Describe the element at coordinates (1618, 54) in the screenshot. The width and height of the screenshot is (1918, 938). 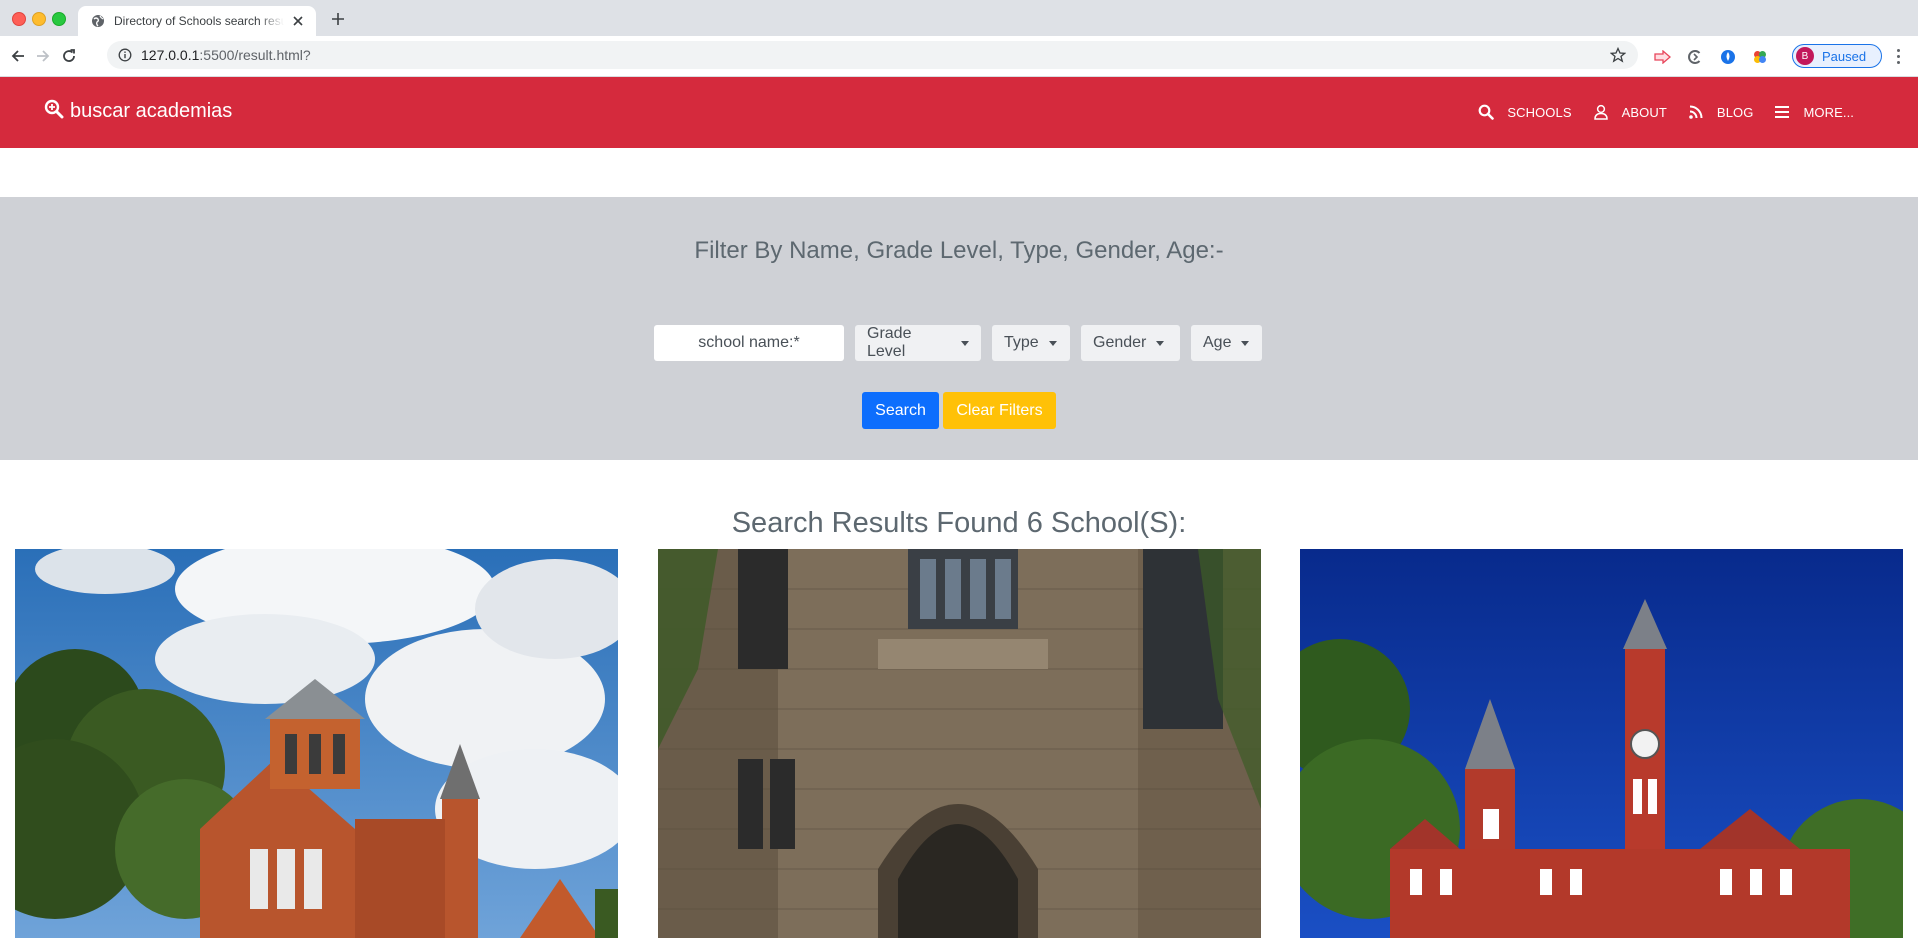
I see `bookmark-star-icon` at that location.